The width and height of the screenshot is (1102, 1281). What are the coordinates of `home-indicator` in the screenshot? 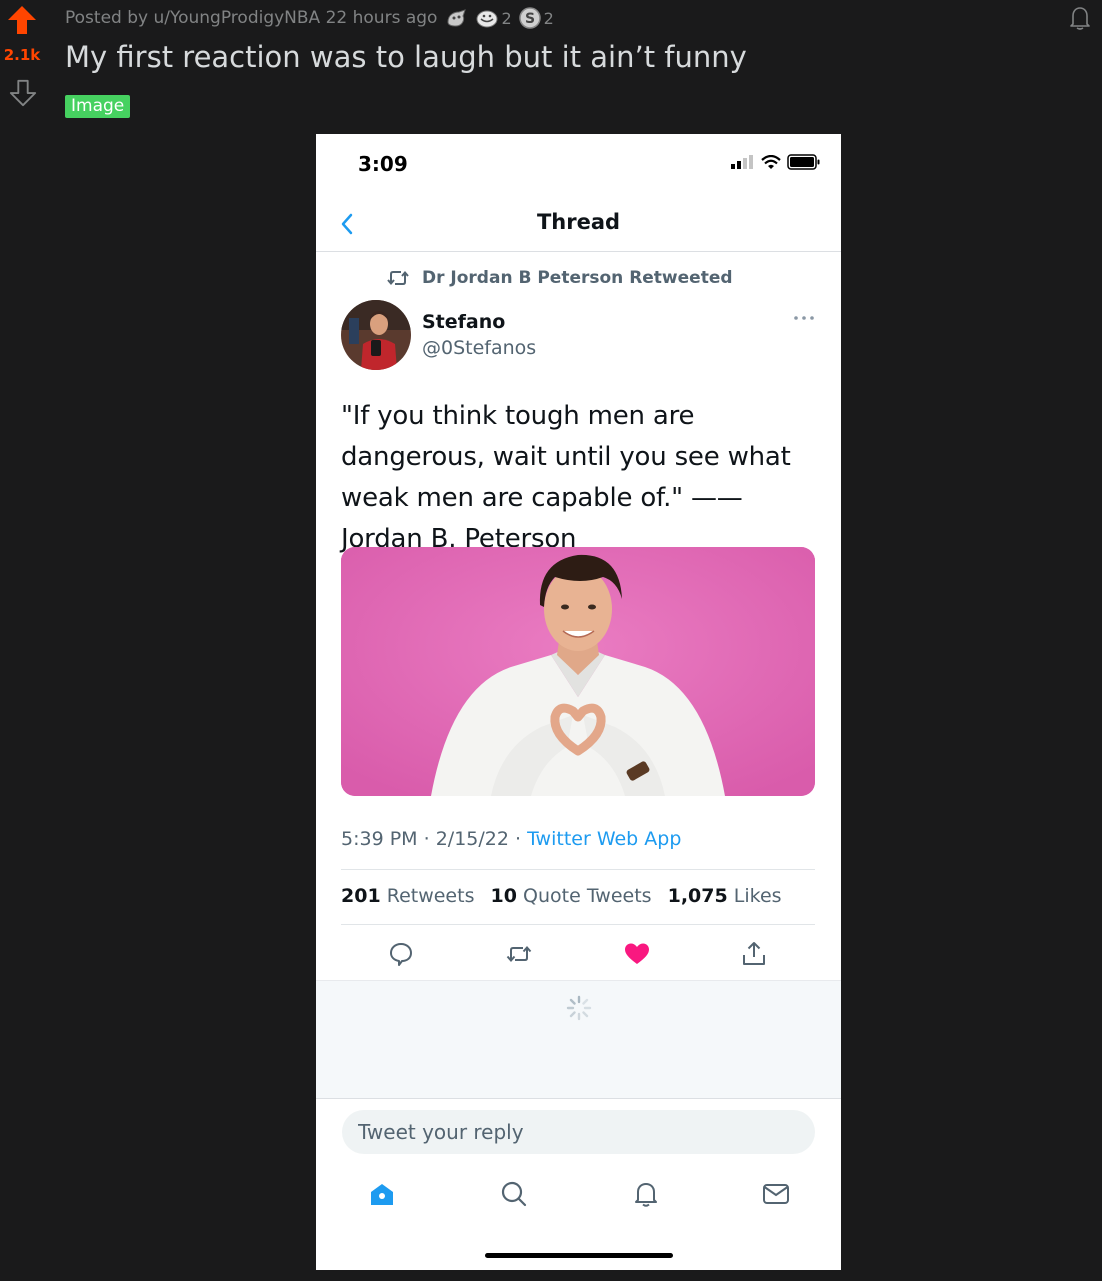 It's located at (579, 1255).